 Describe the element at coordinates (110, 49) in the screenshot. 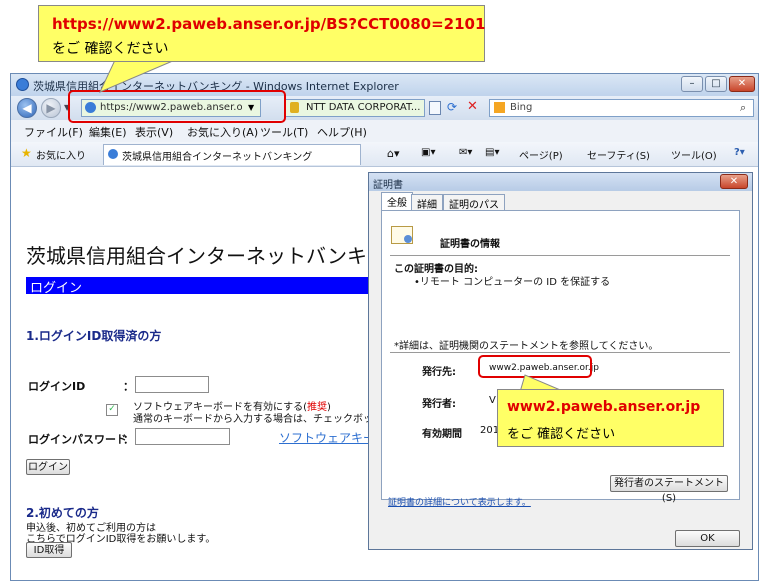

I see `top-callout-note: をご 確認ください` at that location.